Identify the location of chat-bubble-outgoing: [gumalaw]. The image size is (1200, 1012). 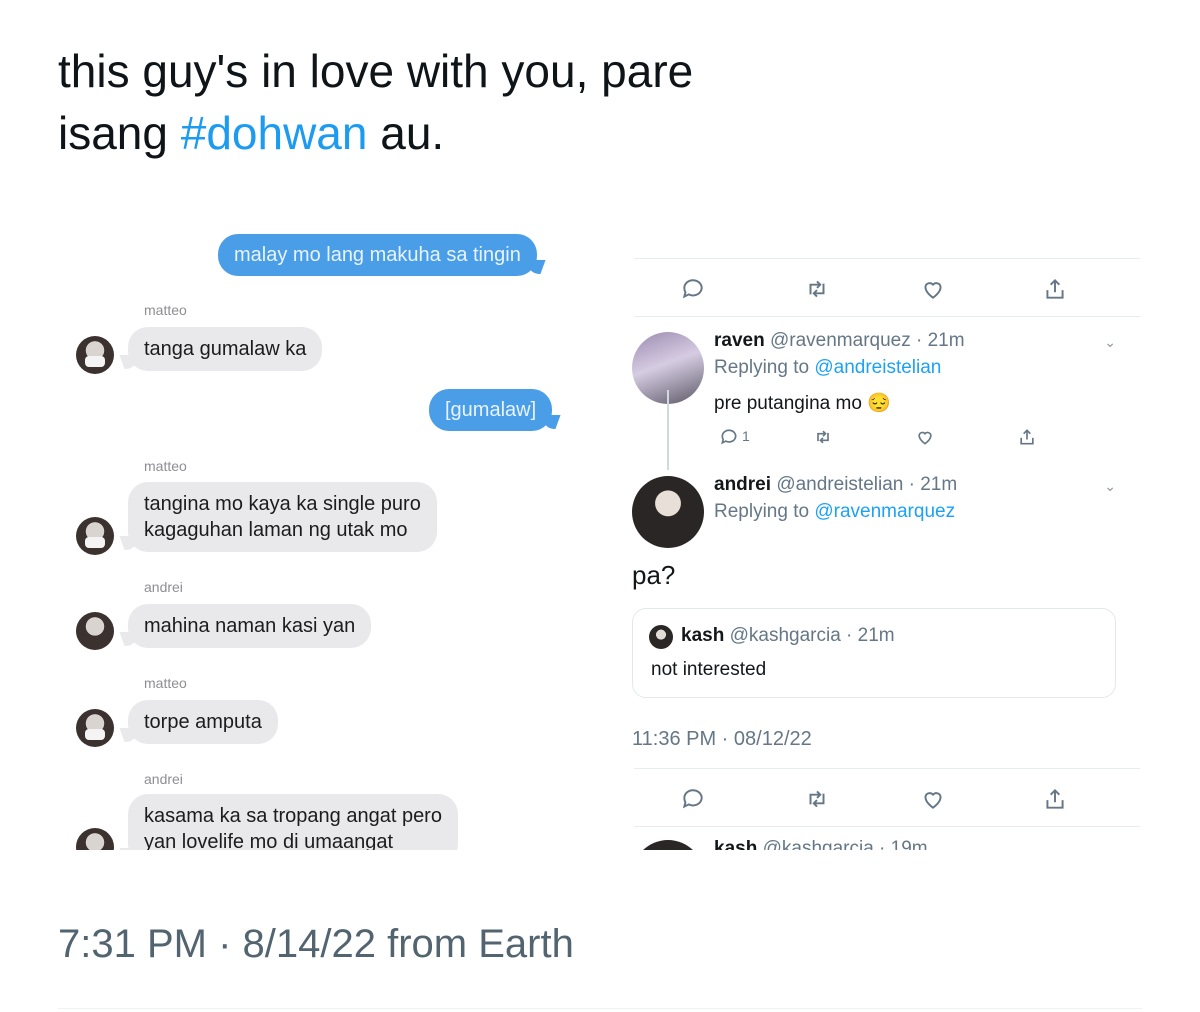
(491, 410).